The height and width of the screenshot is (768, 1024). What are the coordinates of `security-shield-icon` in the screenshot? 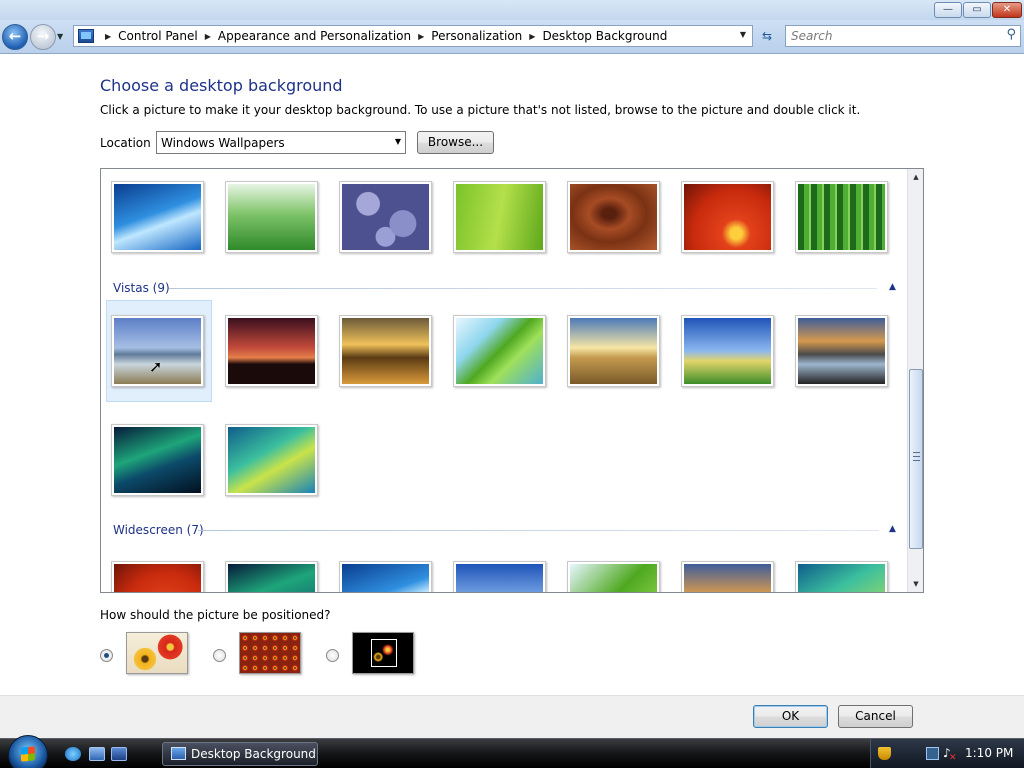 It's located at (884, 753).